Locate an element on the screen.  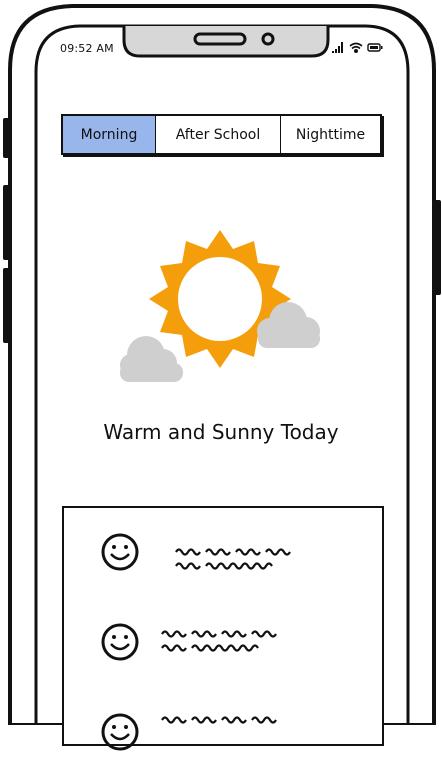
sun-with-clouds-icon is located at coordinates (220, 306).